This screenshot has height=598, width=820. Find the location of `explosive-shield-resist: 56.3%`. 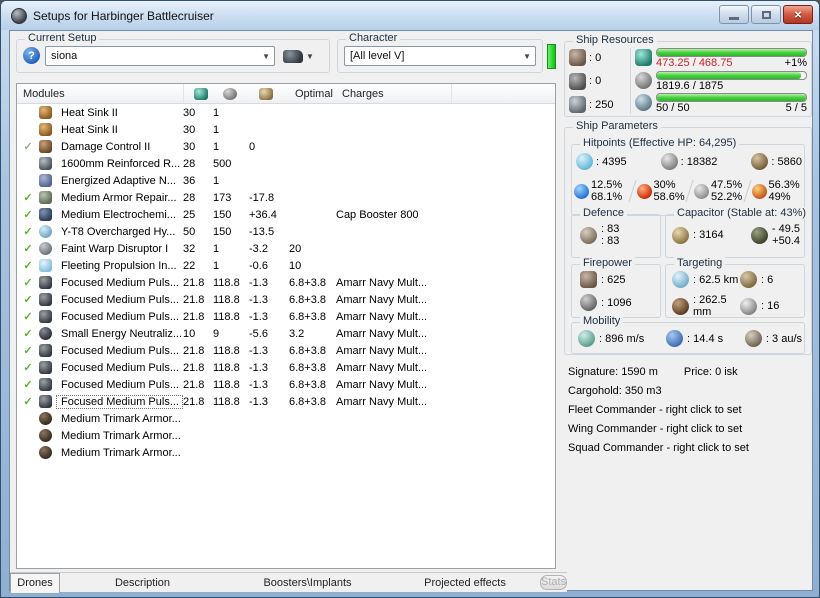

explosive-shield-resist: 56.3% is located at coordinates (784, 185).